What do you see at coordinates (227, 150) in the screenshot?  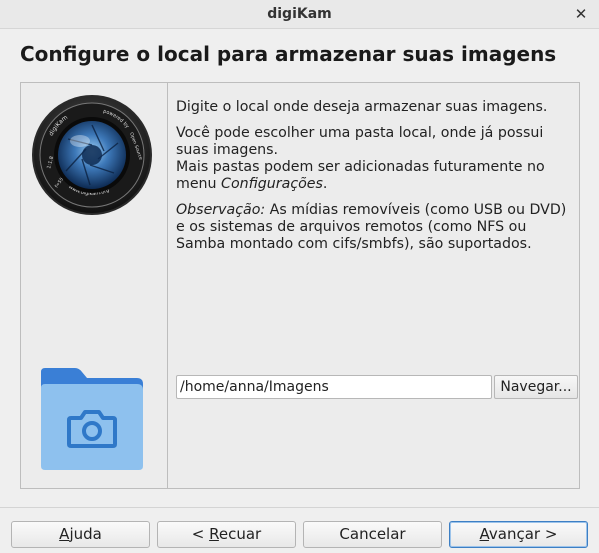 I see `local-folder-line2: suas imagens.` at bounding box center [227, 150].